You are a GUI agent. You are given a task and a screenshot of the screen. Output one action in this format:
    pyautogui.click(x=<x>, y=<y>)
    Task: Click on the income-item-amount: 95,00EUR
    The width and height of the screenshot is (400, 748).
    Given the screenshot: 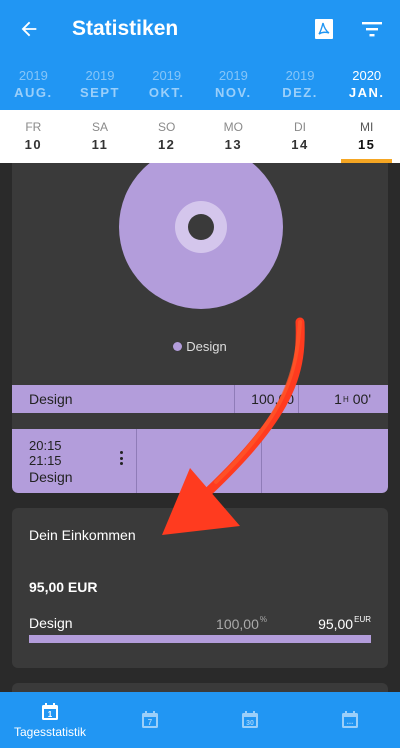 What is the action you would take?
    pyautogui.click(x=344, y=623)
    